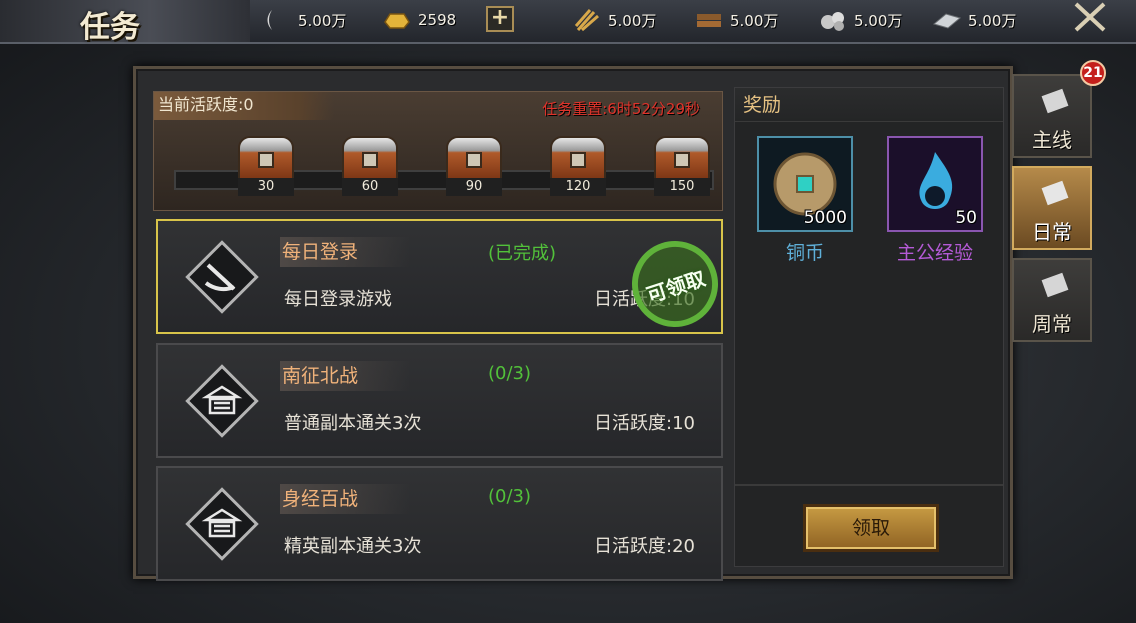  What do you see at coordinates (966, 218) in the screenshot?
I see `reward-count: 50` at bounding box center [966, 218].